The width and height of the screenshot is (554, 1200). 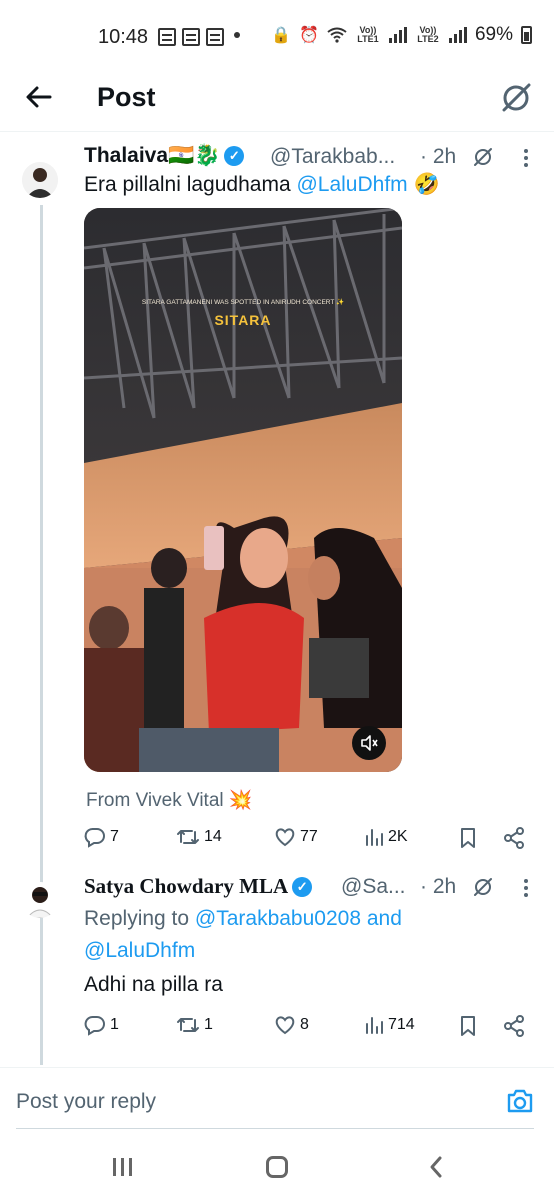 I want to click on reply-button: 1, so click(x=101, y=1025).